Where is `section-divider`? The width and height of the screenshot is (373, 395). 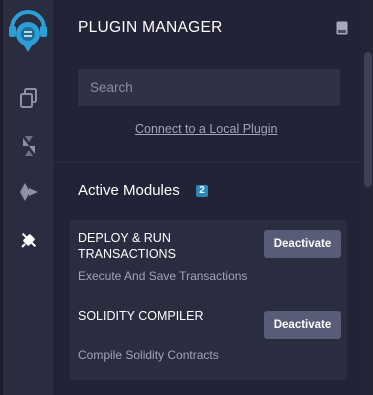 section-divider is located at coordinates (208, 162).